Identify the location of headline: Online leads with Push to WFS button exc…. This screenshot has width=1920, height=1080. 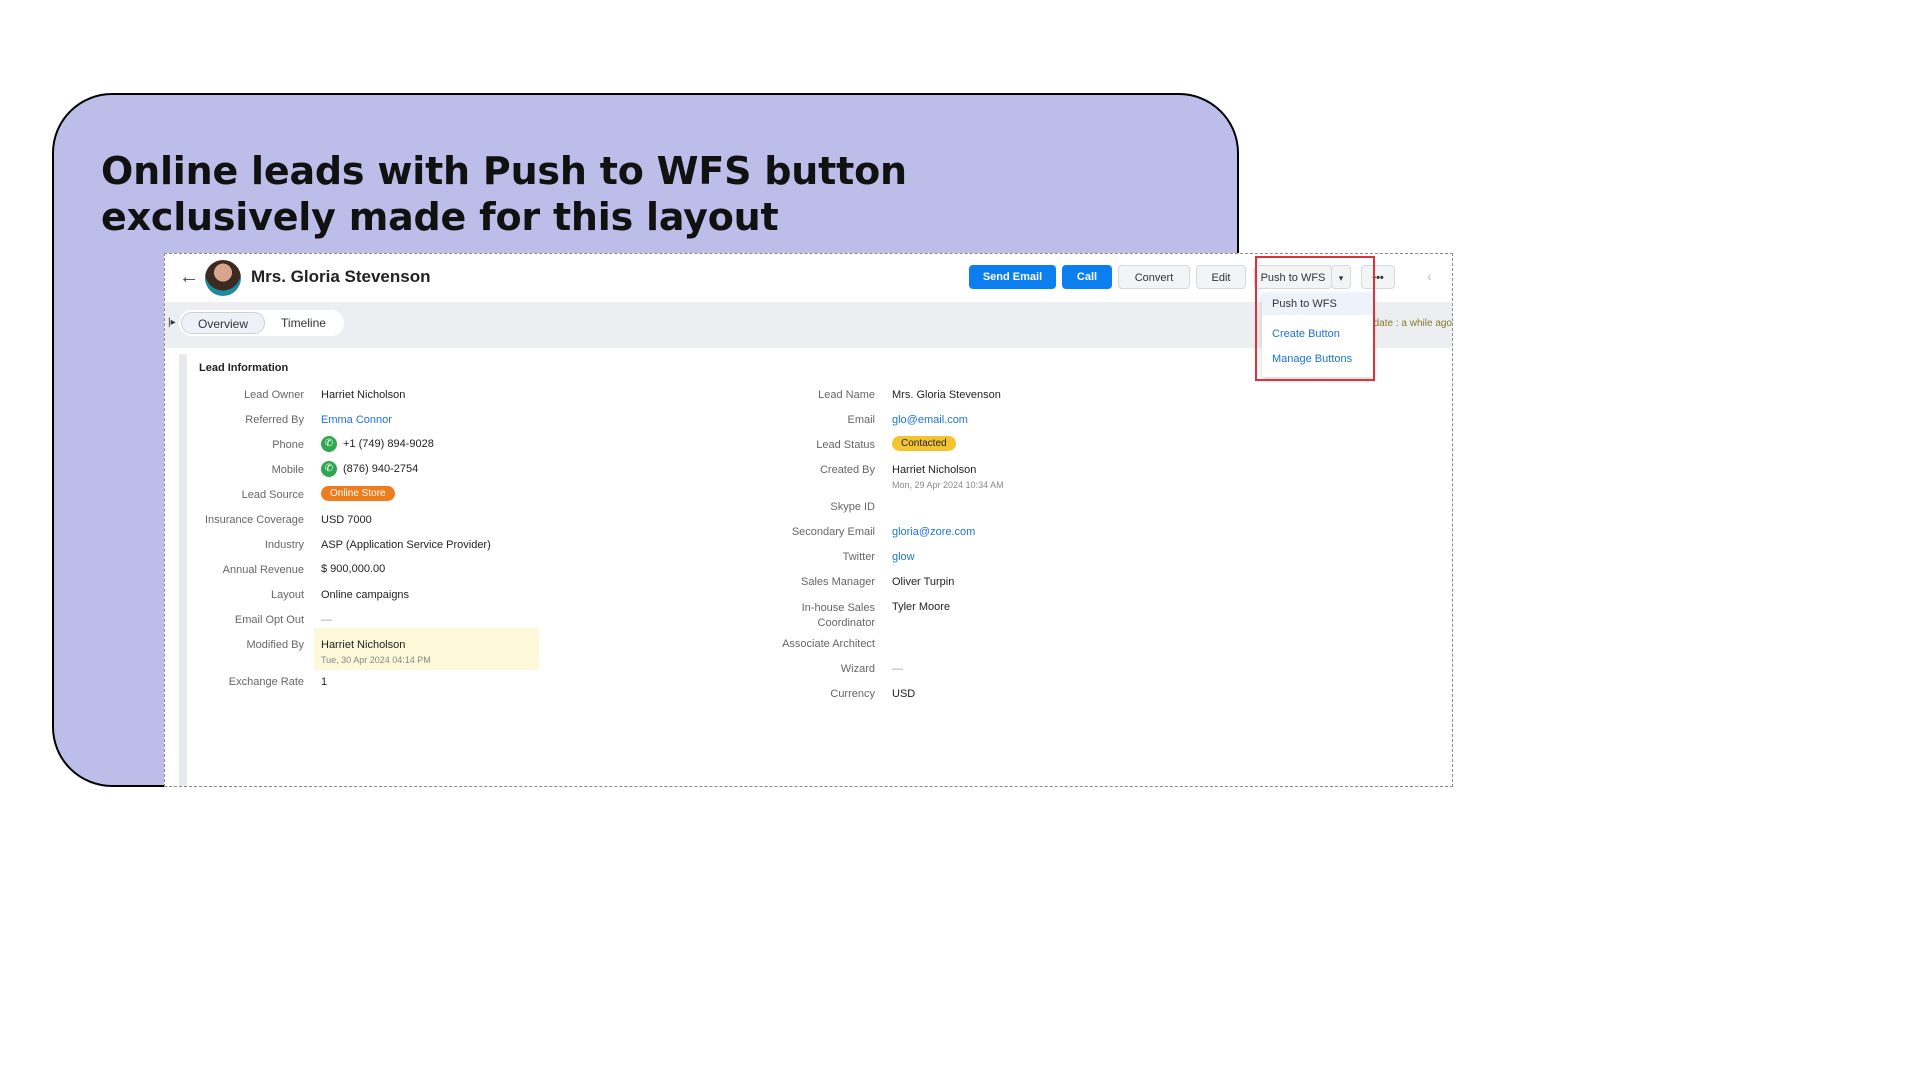
(551, 194).